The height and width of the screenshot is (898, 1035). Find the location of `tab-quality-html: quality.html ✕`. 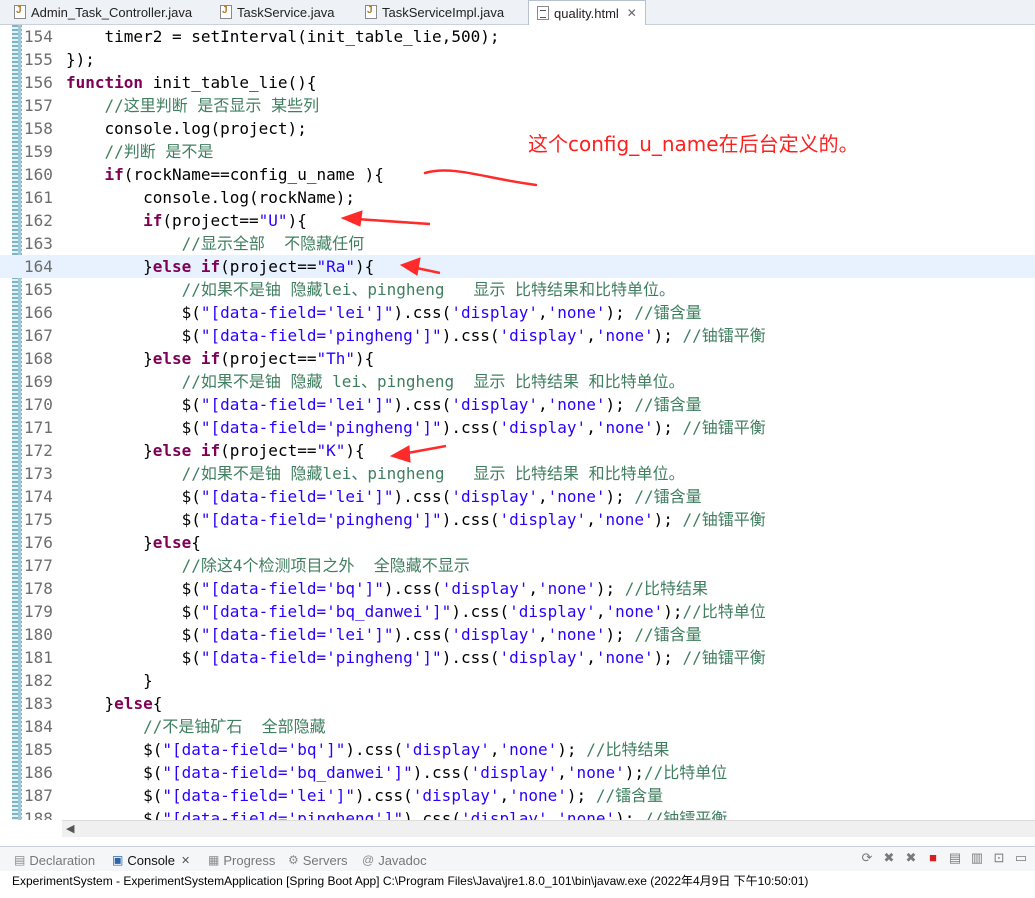

tab-quality-html: quality.html ✕ is located at coordinates (587, 12).